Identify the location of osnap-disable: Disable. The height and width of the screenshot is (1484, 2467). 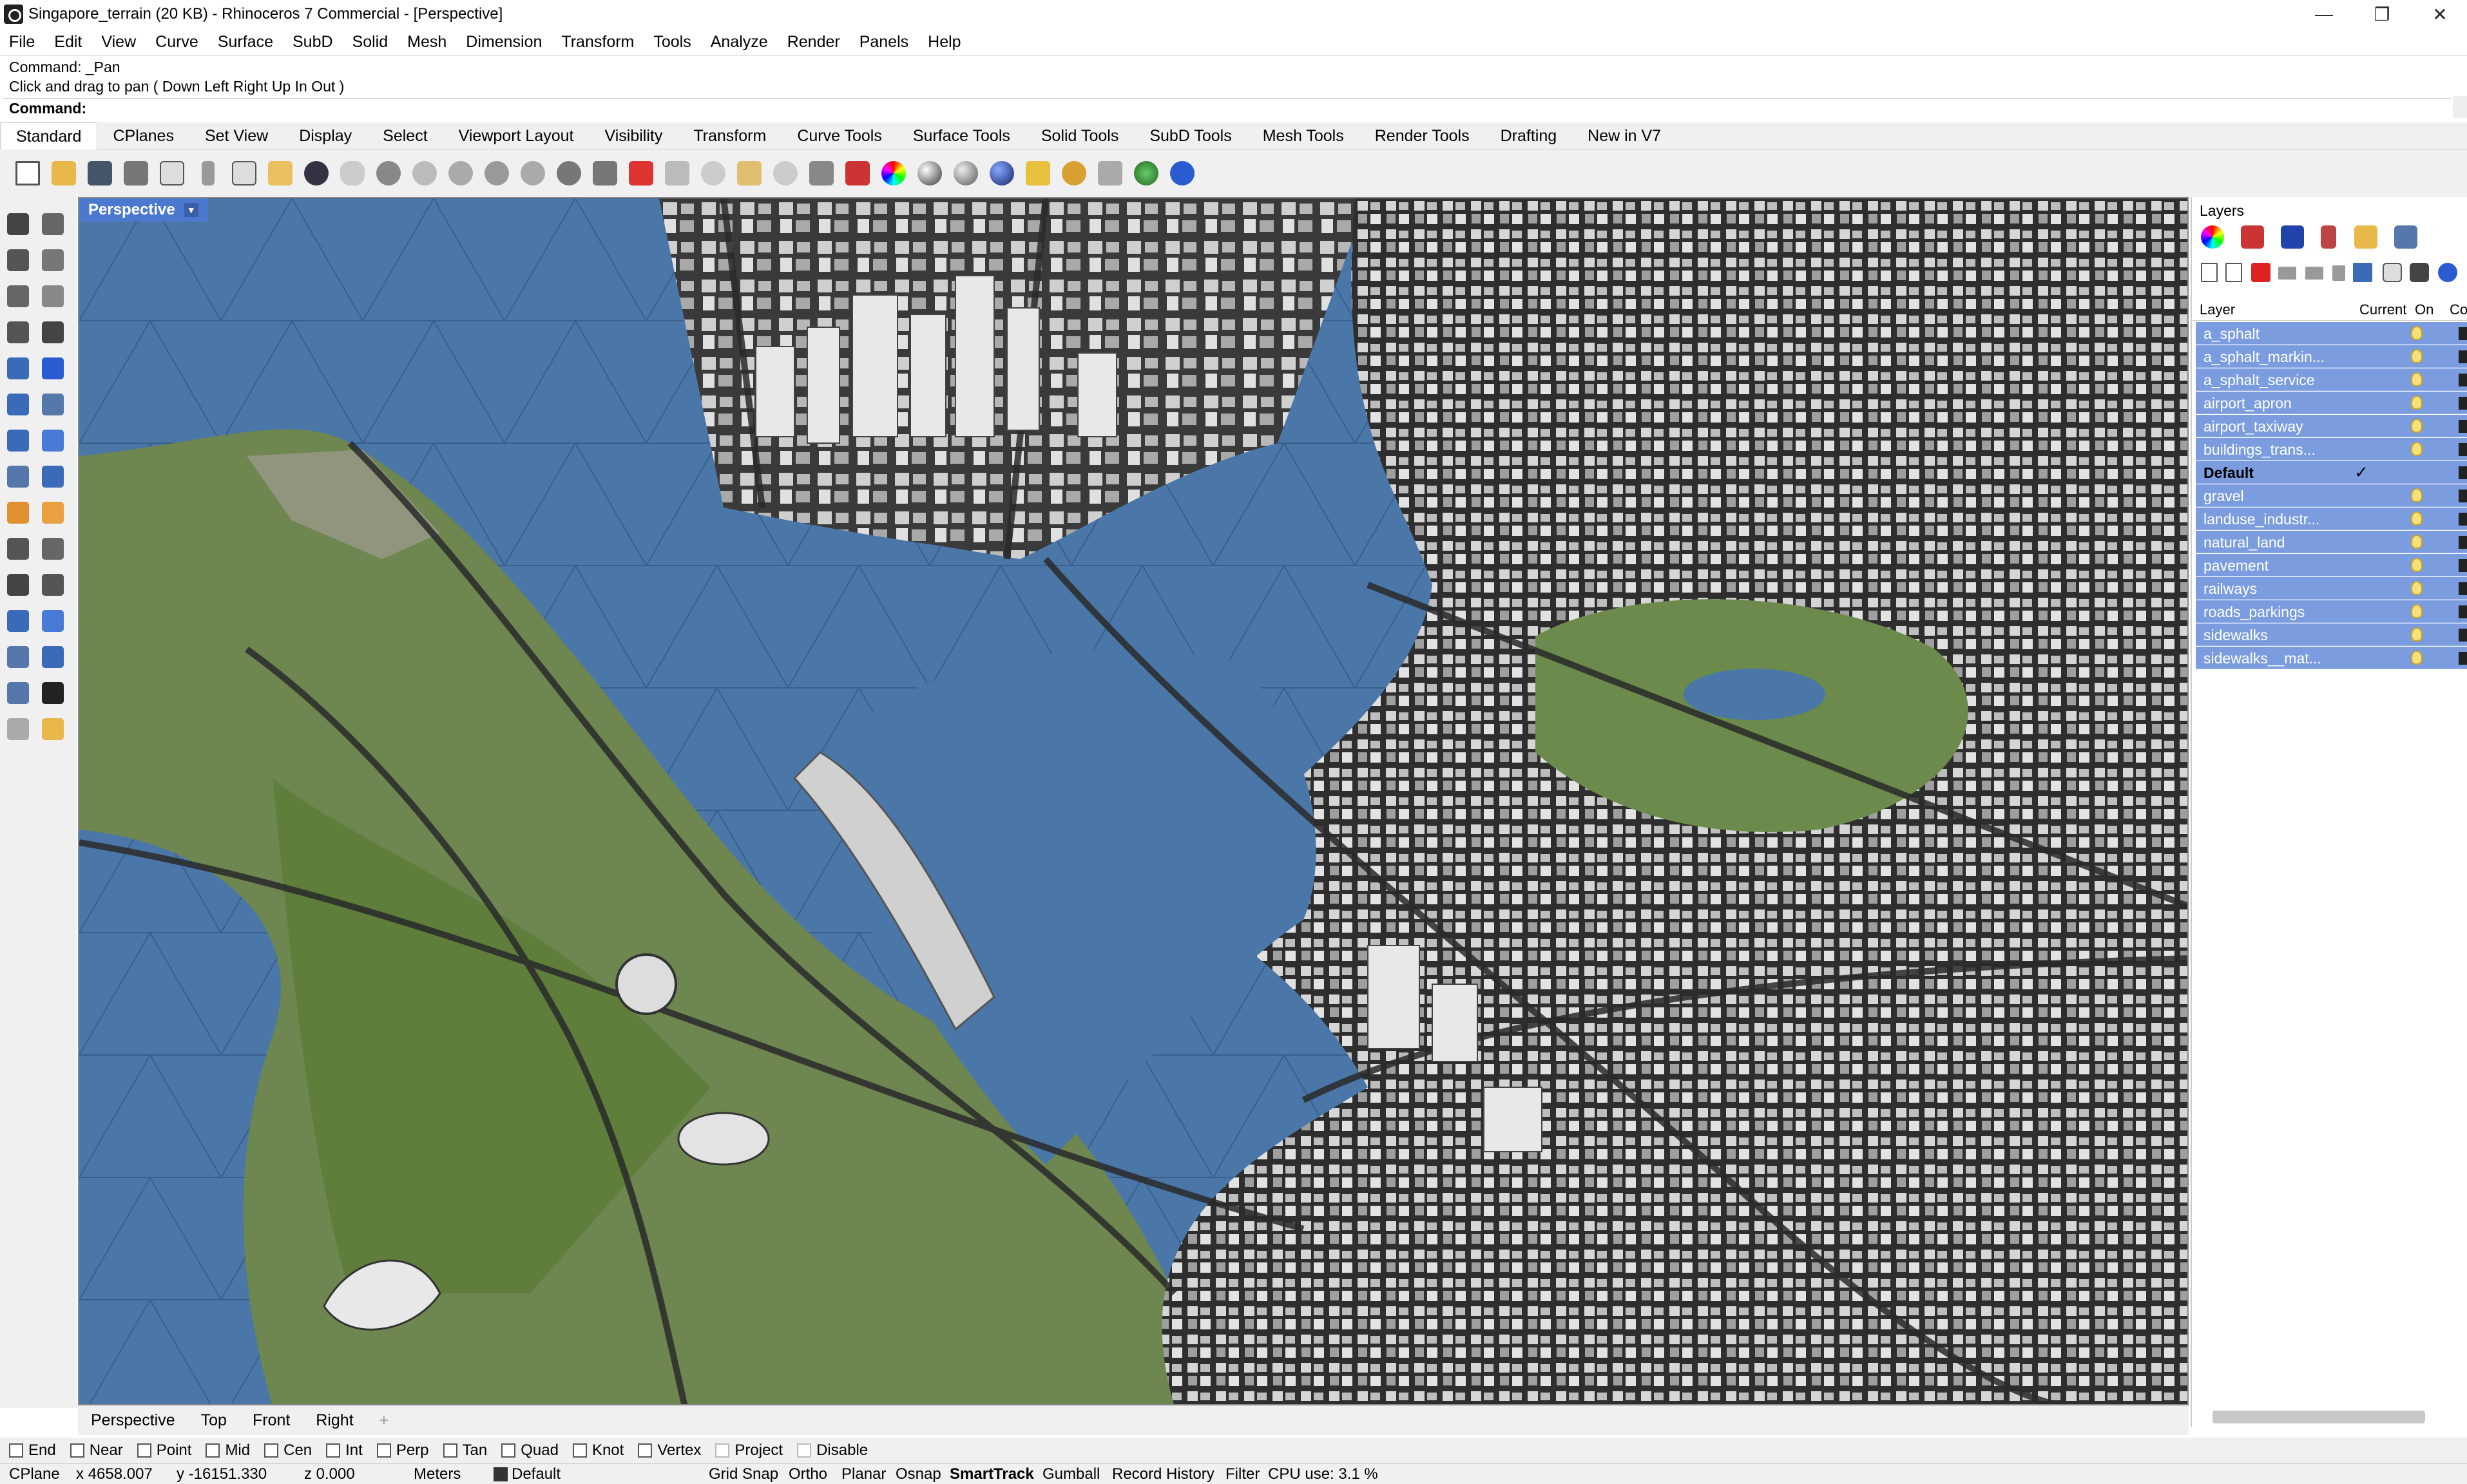
(833, 1450).